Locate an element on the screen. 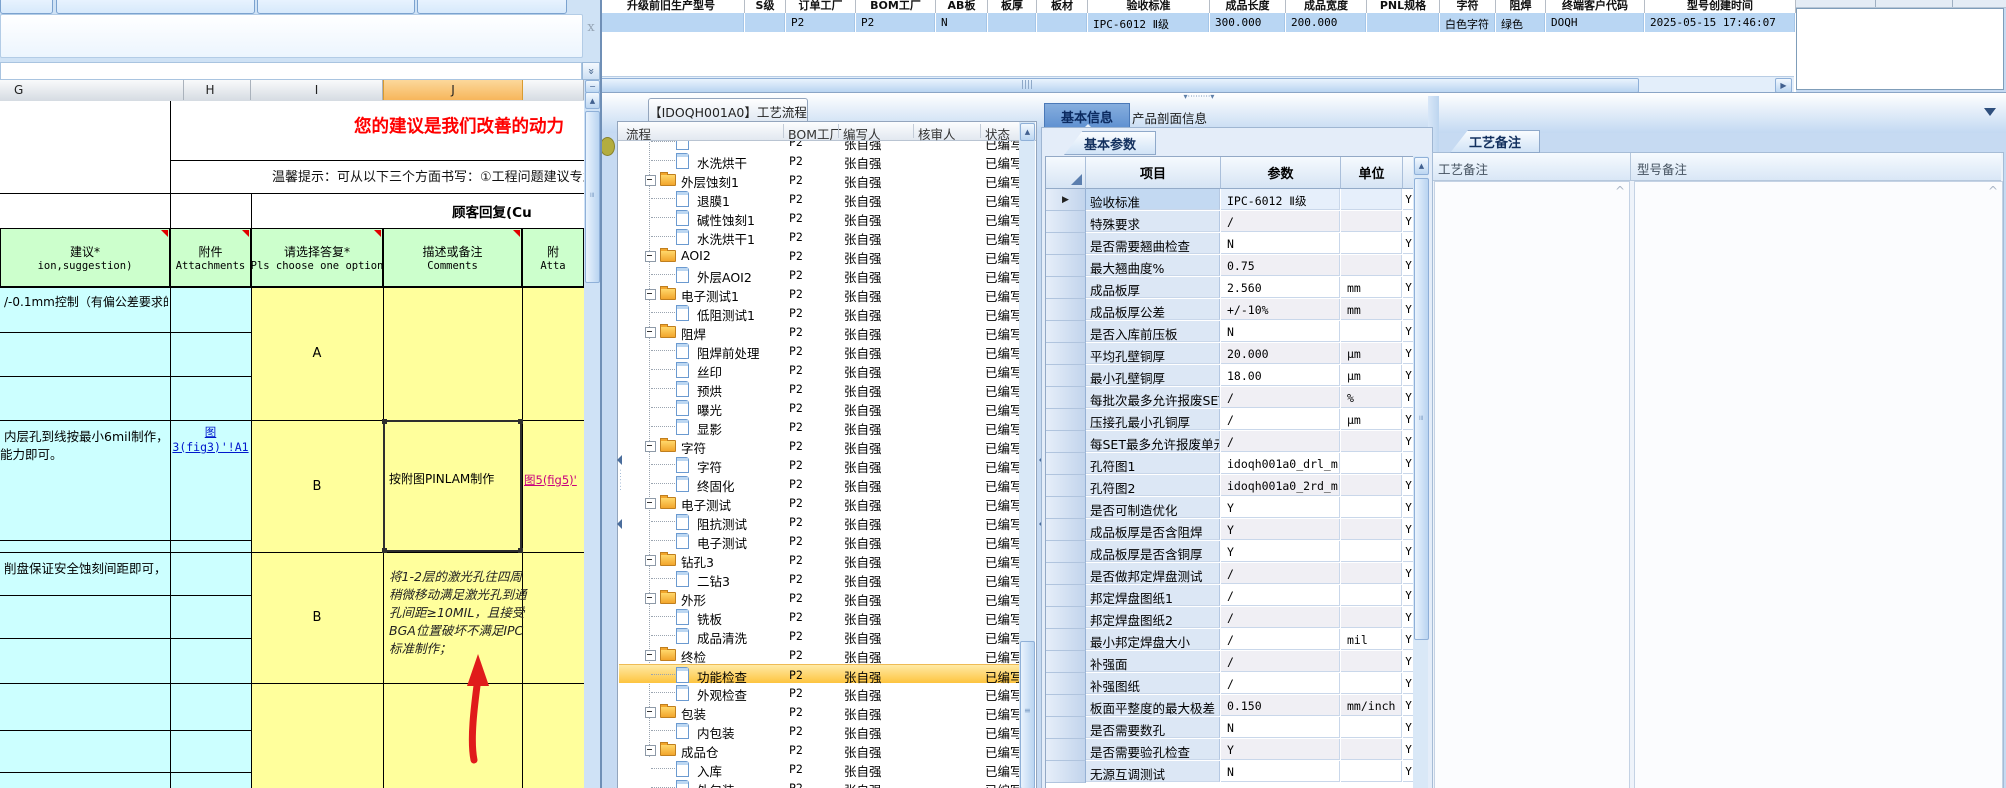 Image resolution: width=2006 pixels, height=788 pixels. params-row: 每SET最多允许报废单元 / Y is located at coordinates (1230, 442).